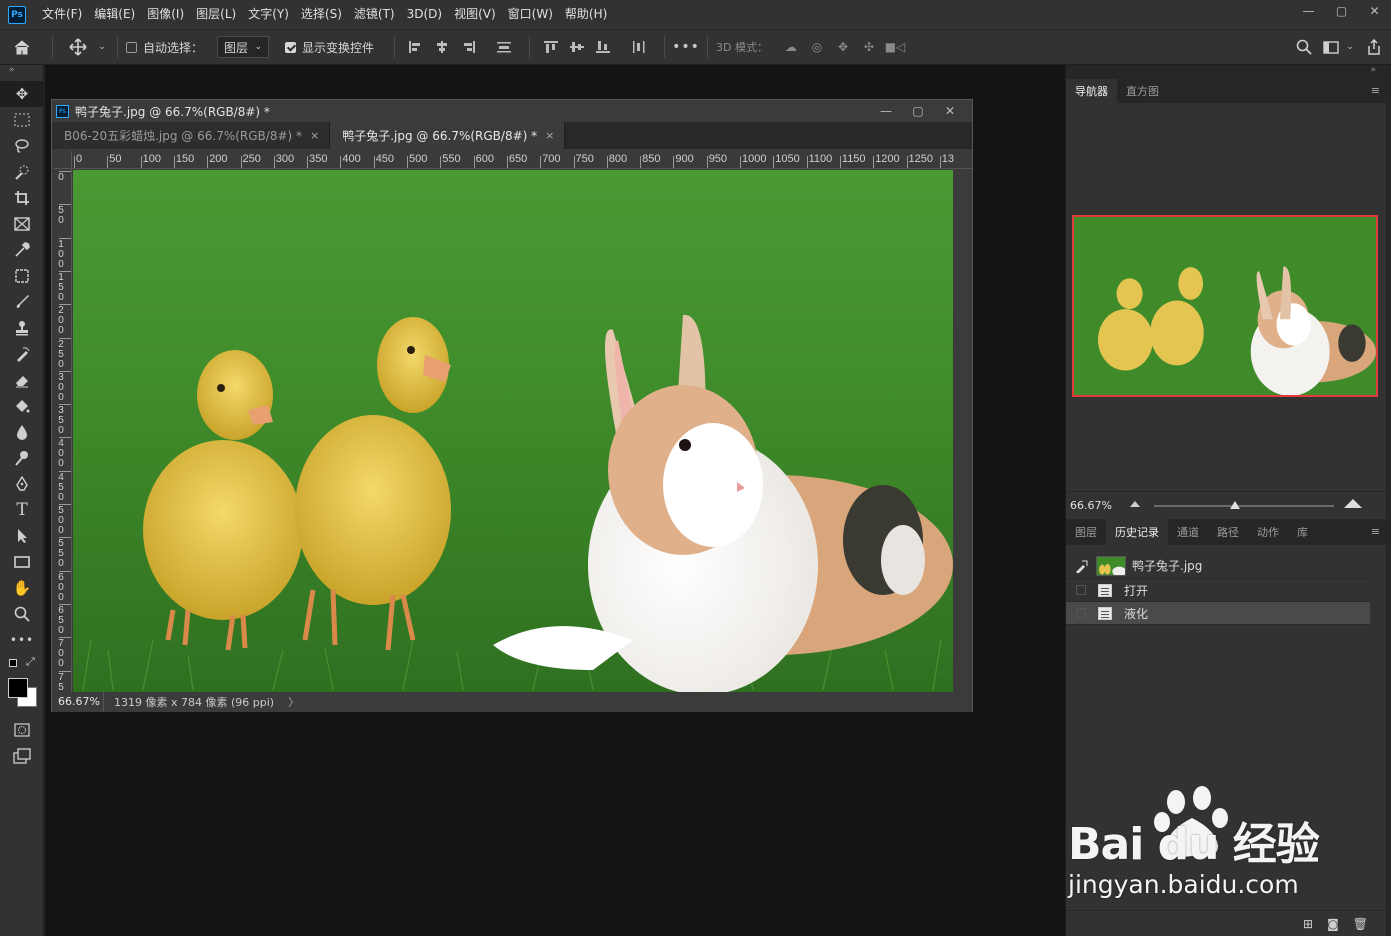  I want to click on blur-tool-icon, so click(22, 432).